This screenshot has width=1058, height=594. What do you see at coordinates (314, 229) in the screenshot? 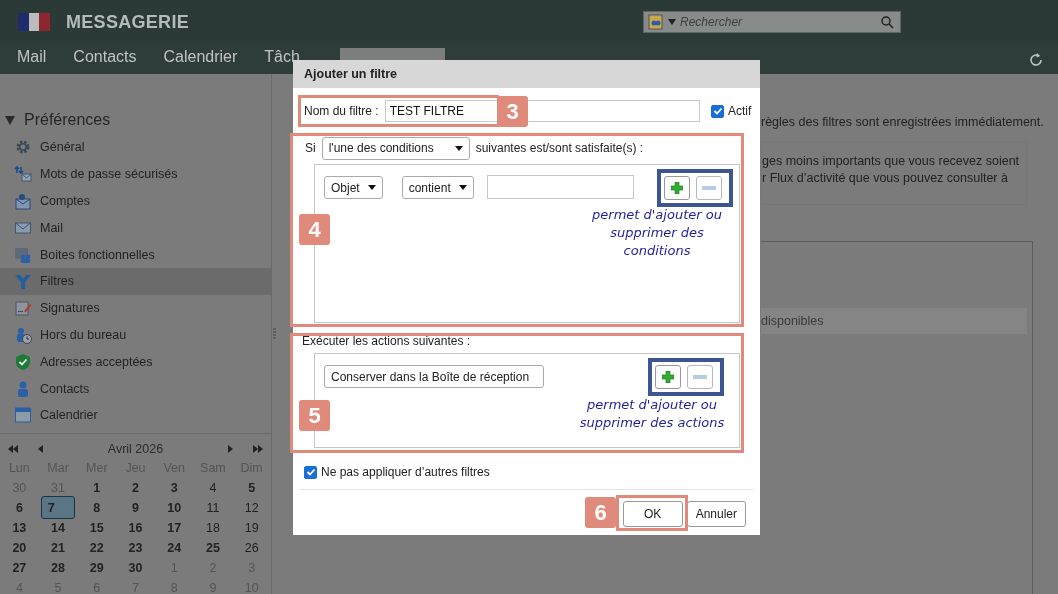
I see `step-badge: 4` at bounding box center [314, 229].